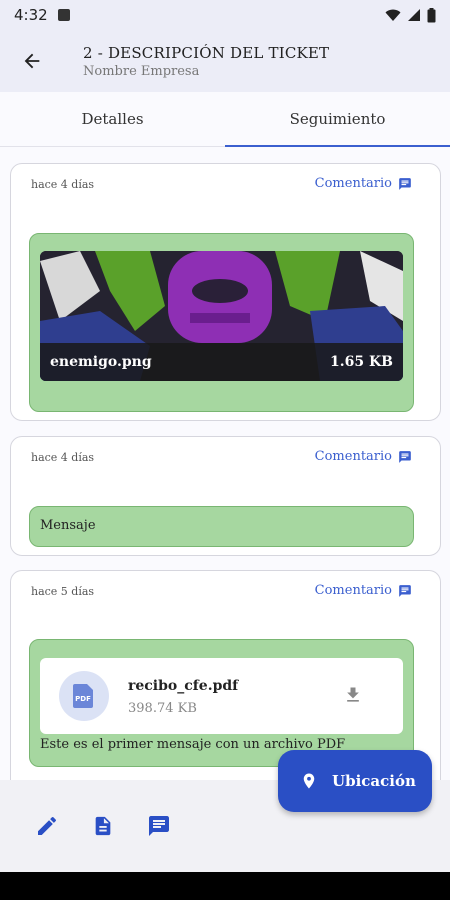  I want to click on image-attachment: enemigo.png 1.65 KB, so click(221, 316).